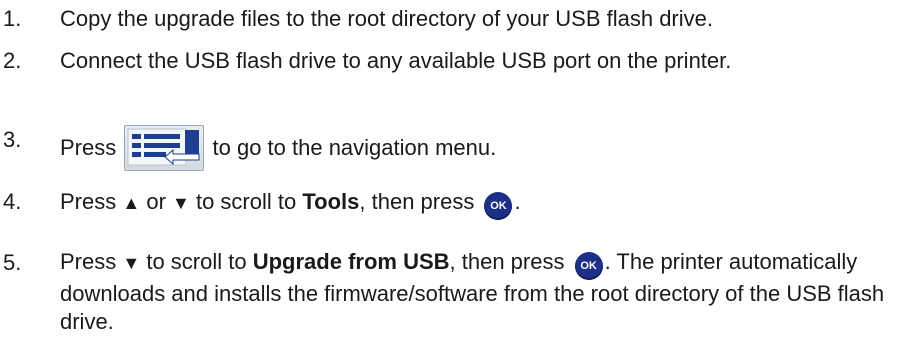  I want to click on step-text-after: to go to the navigation menu., so click(354, 147).